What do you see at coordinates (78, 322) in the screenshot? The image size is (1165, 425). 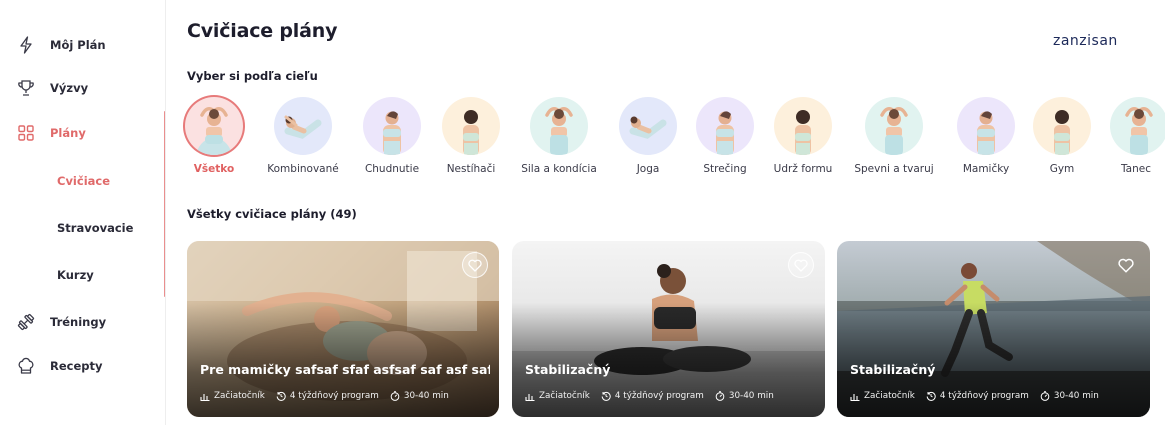 I see `sidebar-item-label: Tréningy` at bounding box center [78, 322].